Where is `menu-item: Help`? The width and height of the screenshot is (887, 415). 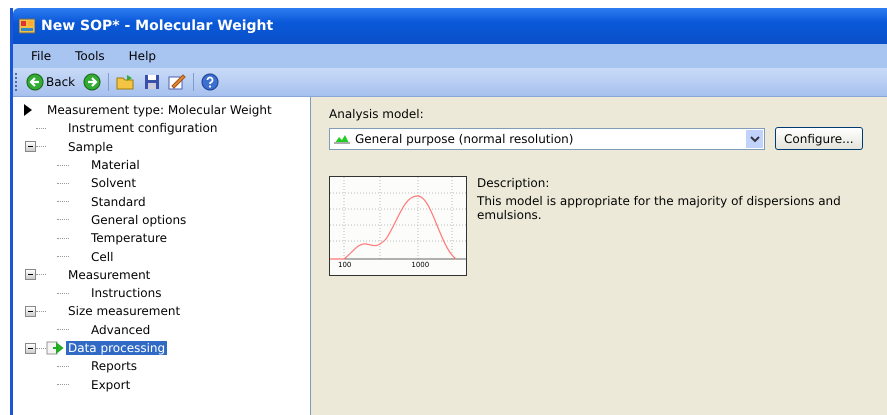
menu-item: Help is located at coordinates (142, 56).